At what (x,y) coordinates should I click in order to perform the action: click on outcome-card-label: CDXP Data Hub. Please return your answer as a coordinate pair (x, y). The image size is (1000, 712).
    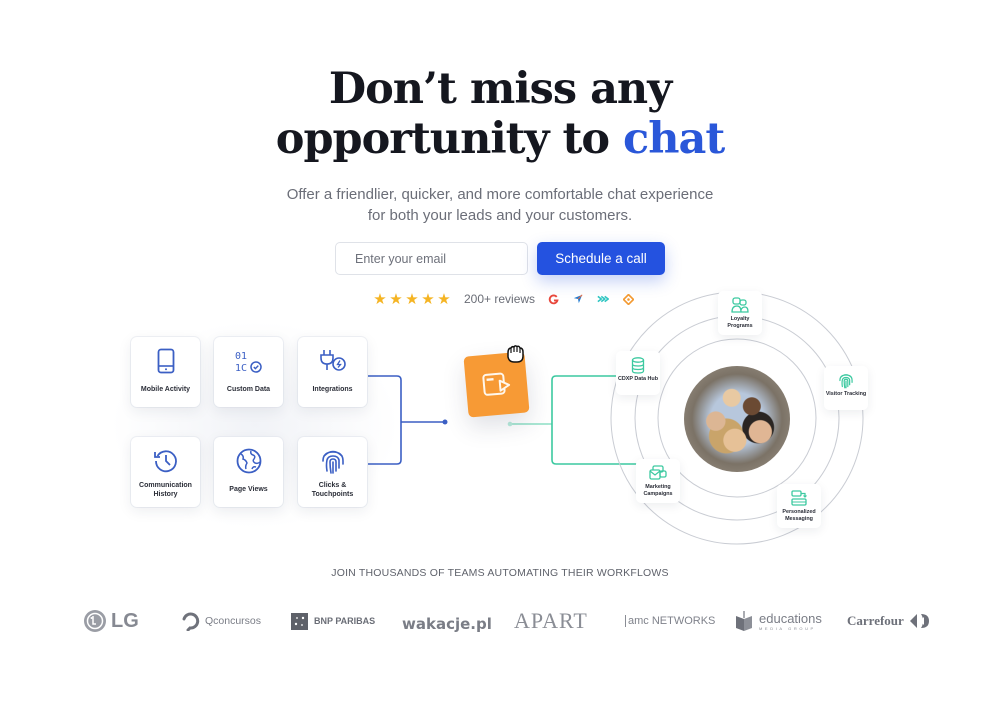
    Looking at the image, I should click on (638, 379).